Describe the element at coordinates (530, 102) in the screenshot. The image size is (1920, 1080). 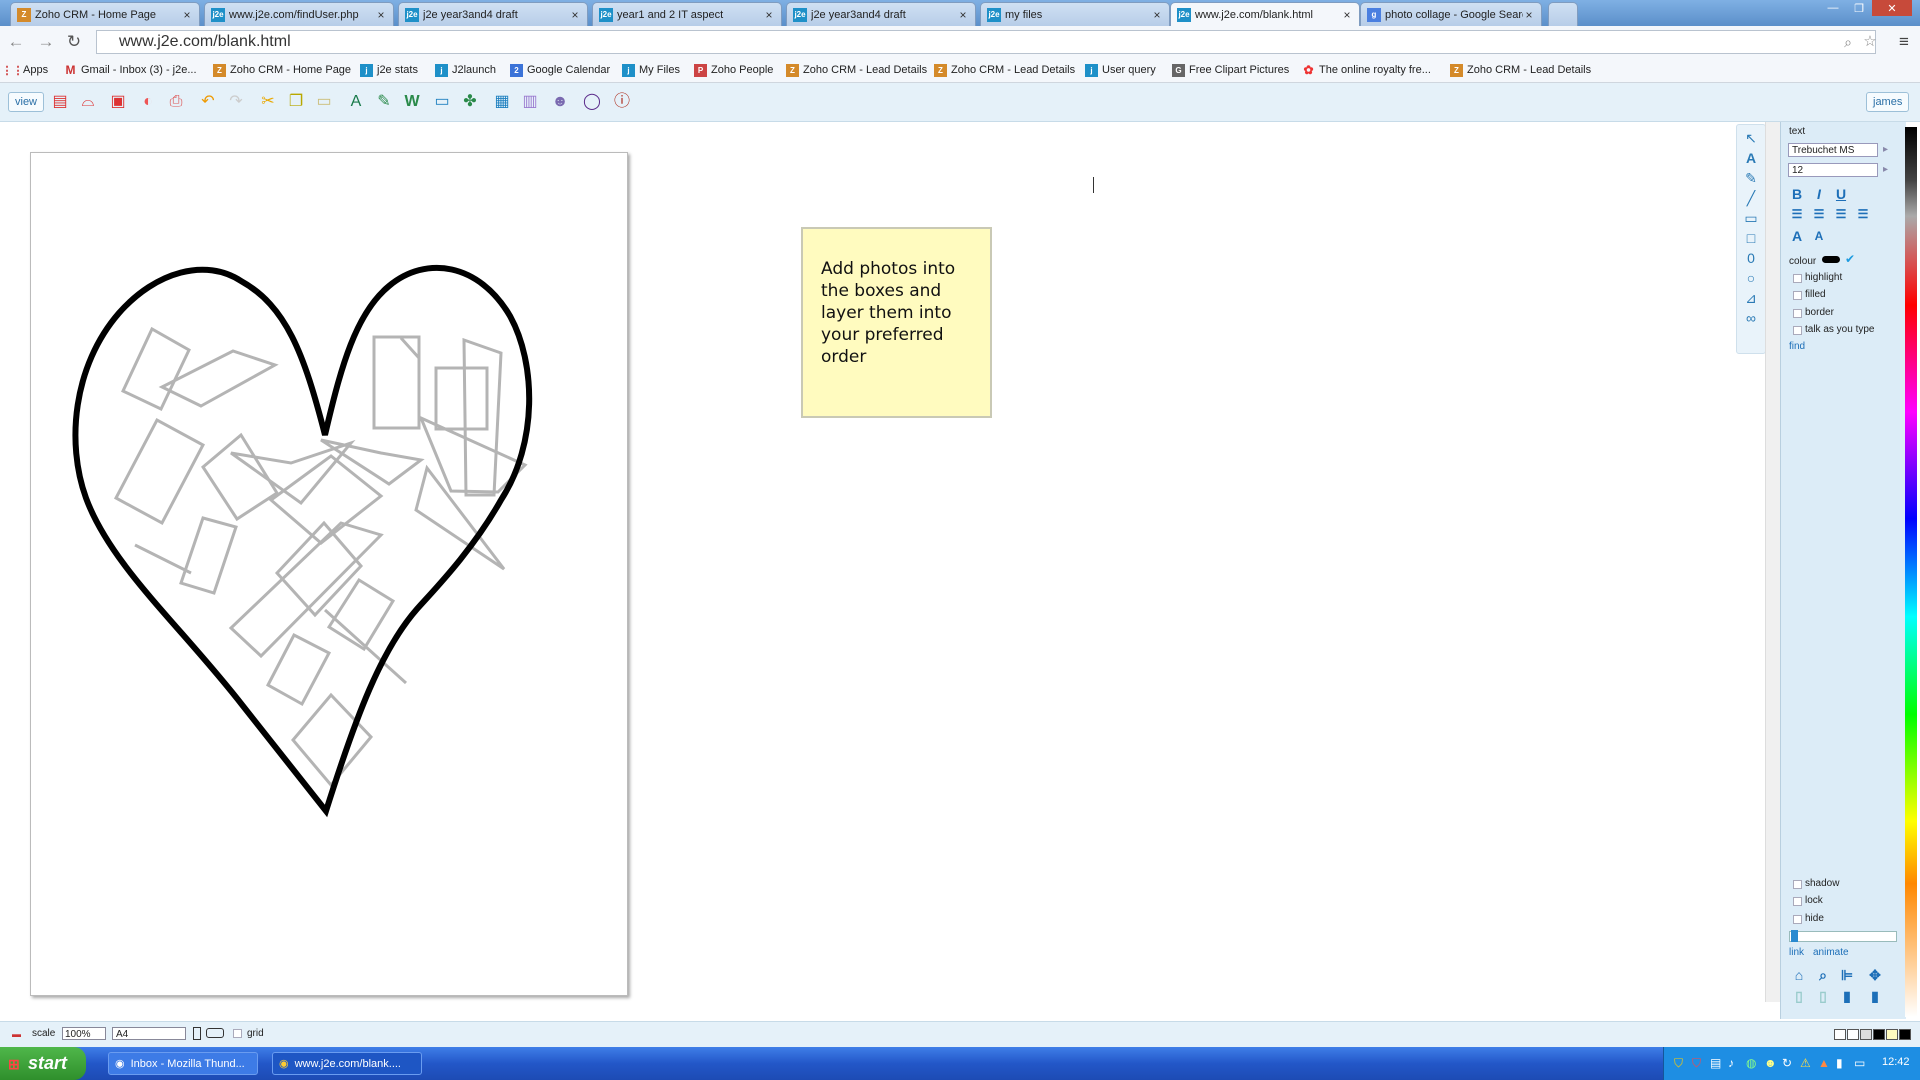
I see `chart-icon: ▥` at that location.